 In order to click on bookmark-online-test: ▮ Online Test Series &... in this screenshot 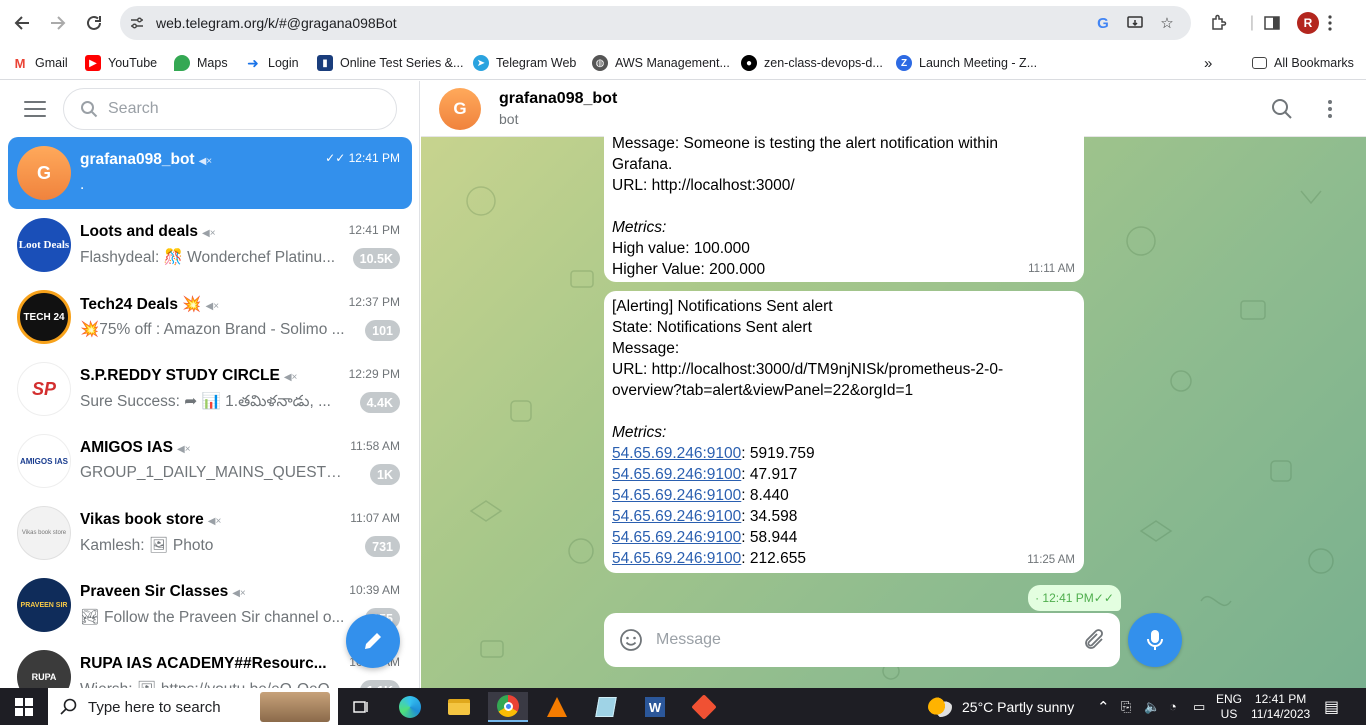, I will do `click(390, 63)`.